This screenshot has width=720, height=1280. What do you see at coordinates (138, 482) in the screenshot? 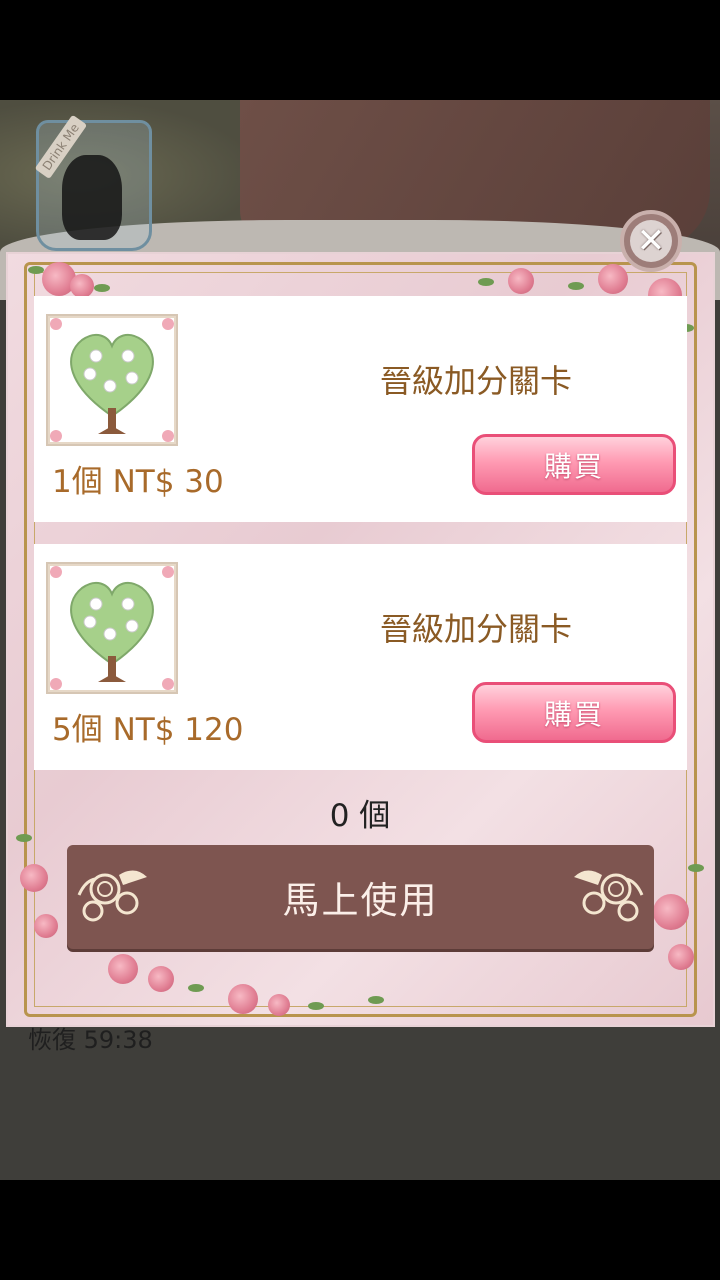
I see `product-price: 1個 NT$ 30` at bounding box center [138, 482].